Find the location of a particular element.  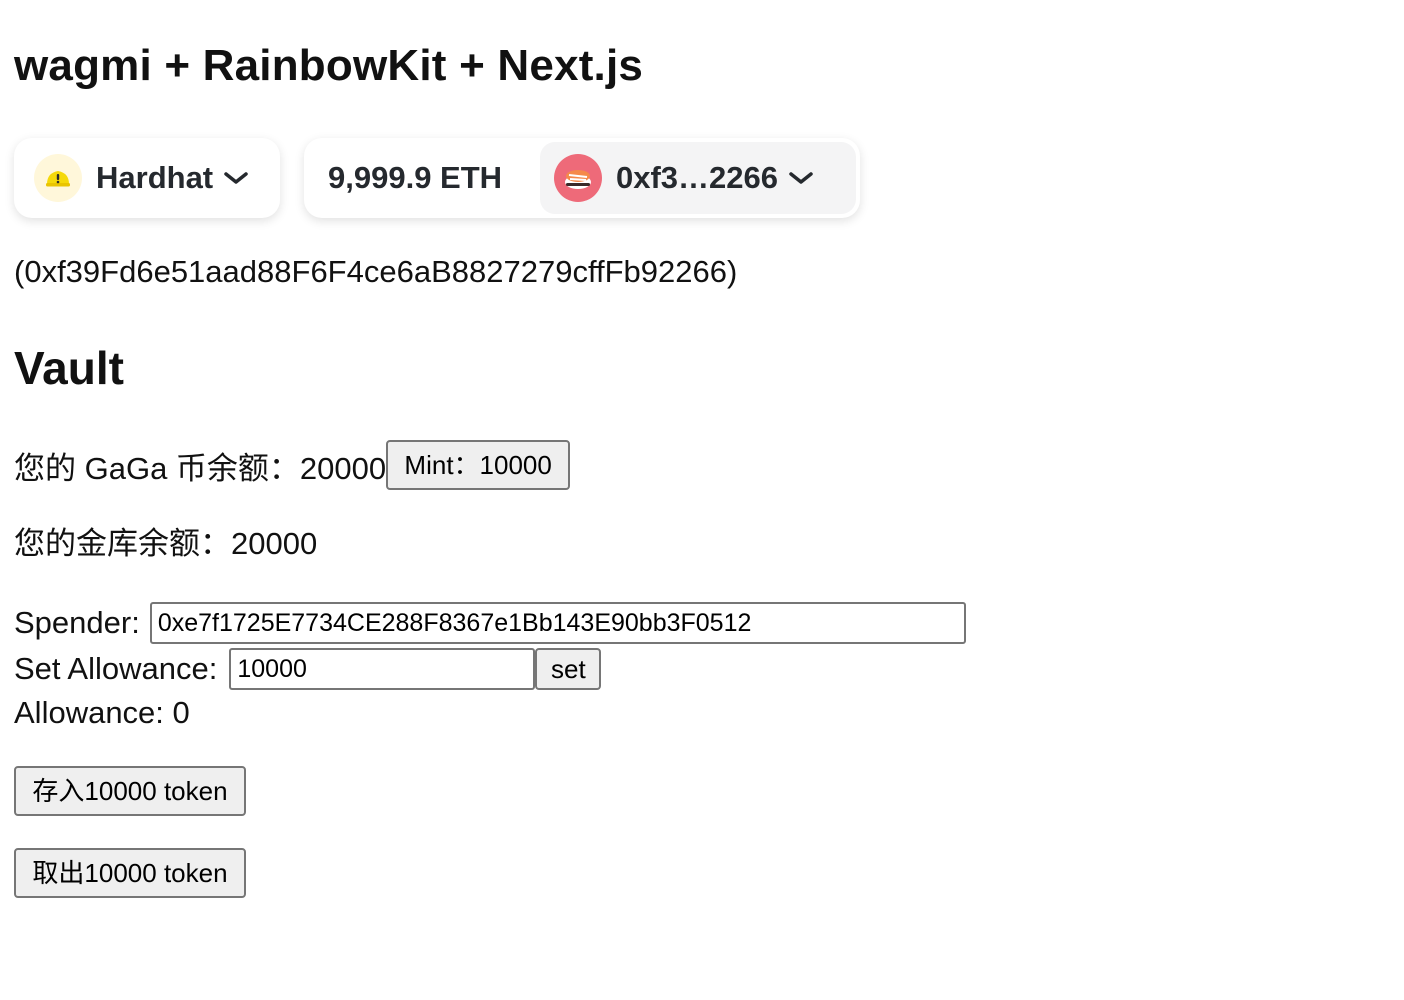

set-allowance-row: Set Allowance: set is located at coordinates (308, 669).